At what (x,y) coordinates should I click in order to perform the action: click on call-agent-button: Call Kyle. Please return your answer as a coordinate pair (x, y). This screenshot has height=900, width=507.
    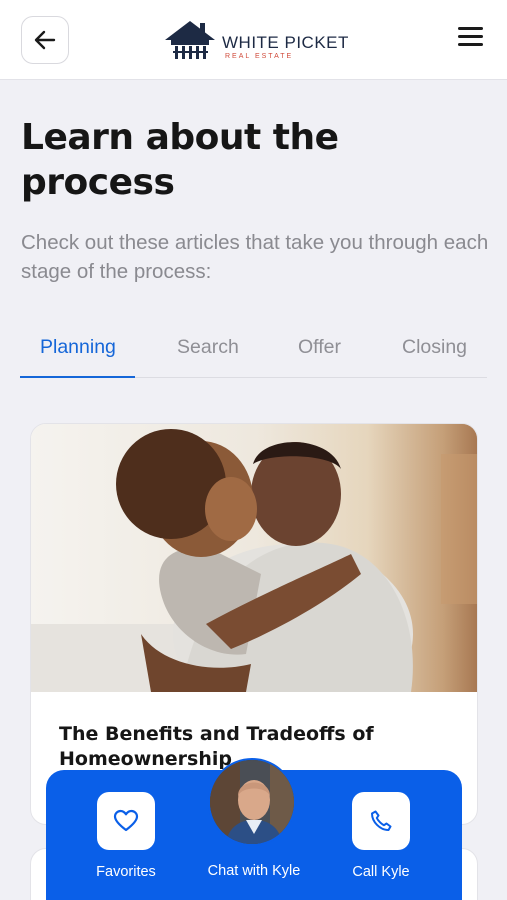
    Looking at the image, I should click on (381, 836).